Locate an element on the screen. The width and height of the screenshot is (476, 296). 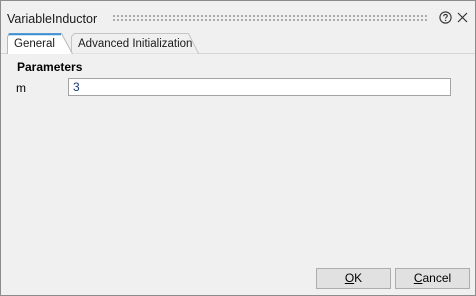
tab-label: Advanced Initialization is located at coordinates (135, 44).